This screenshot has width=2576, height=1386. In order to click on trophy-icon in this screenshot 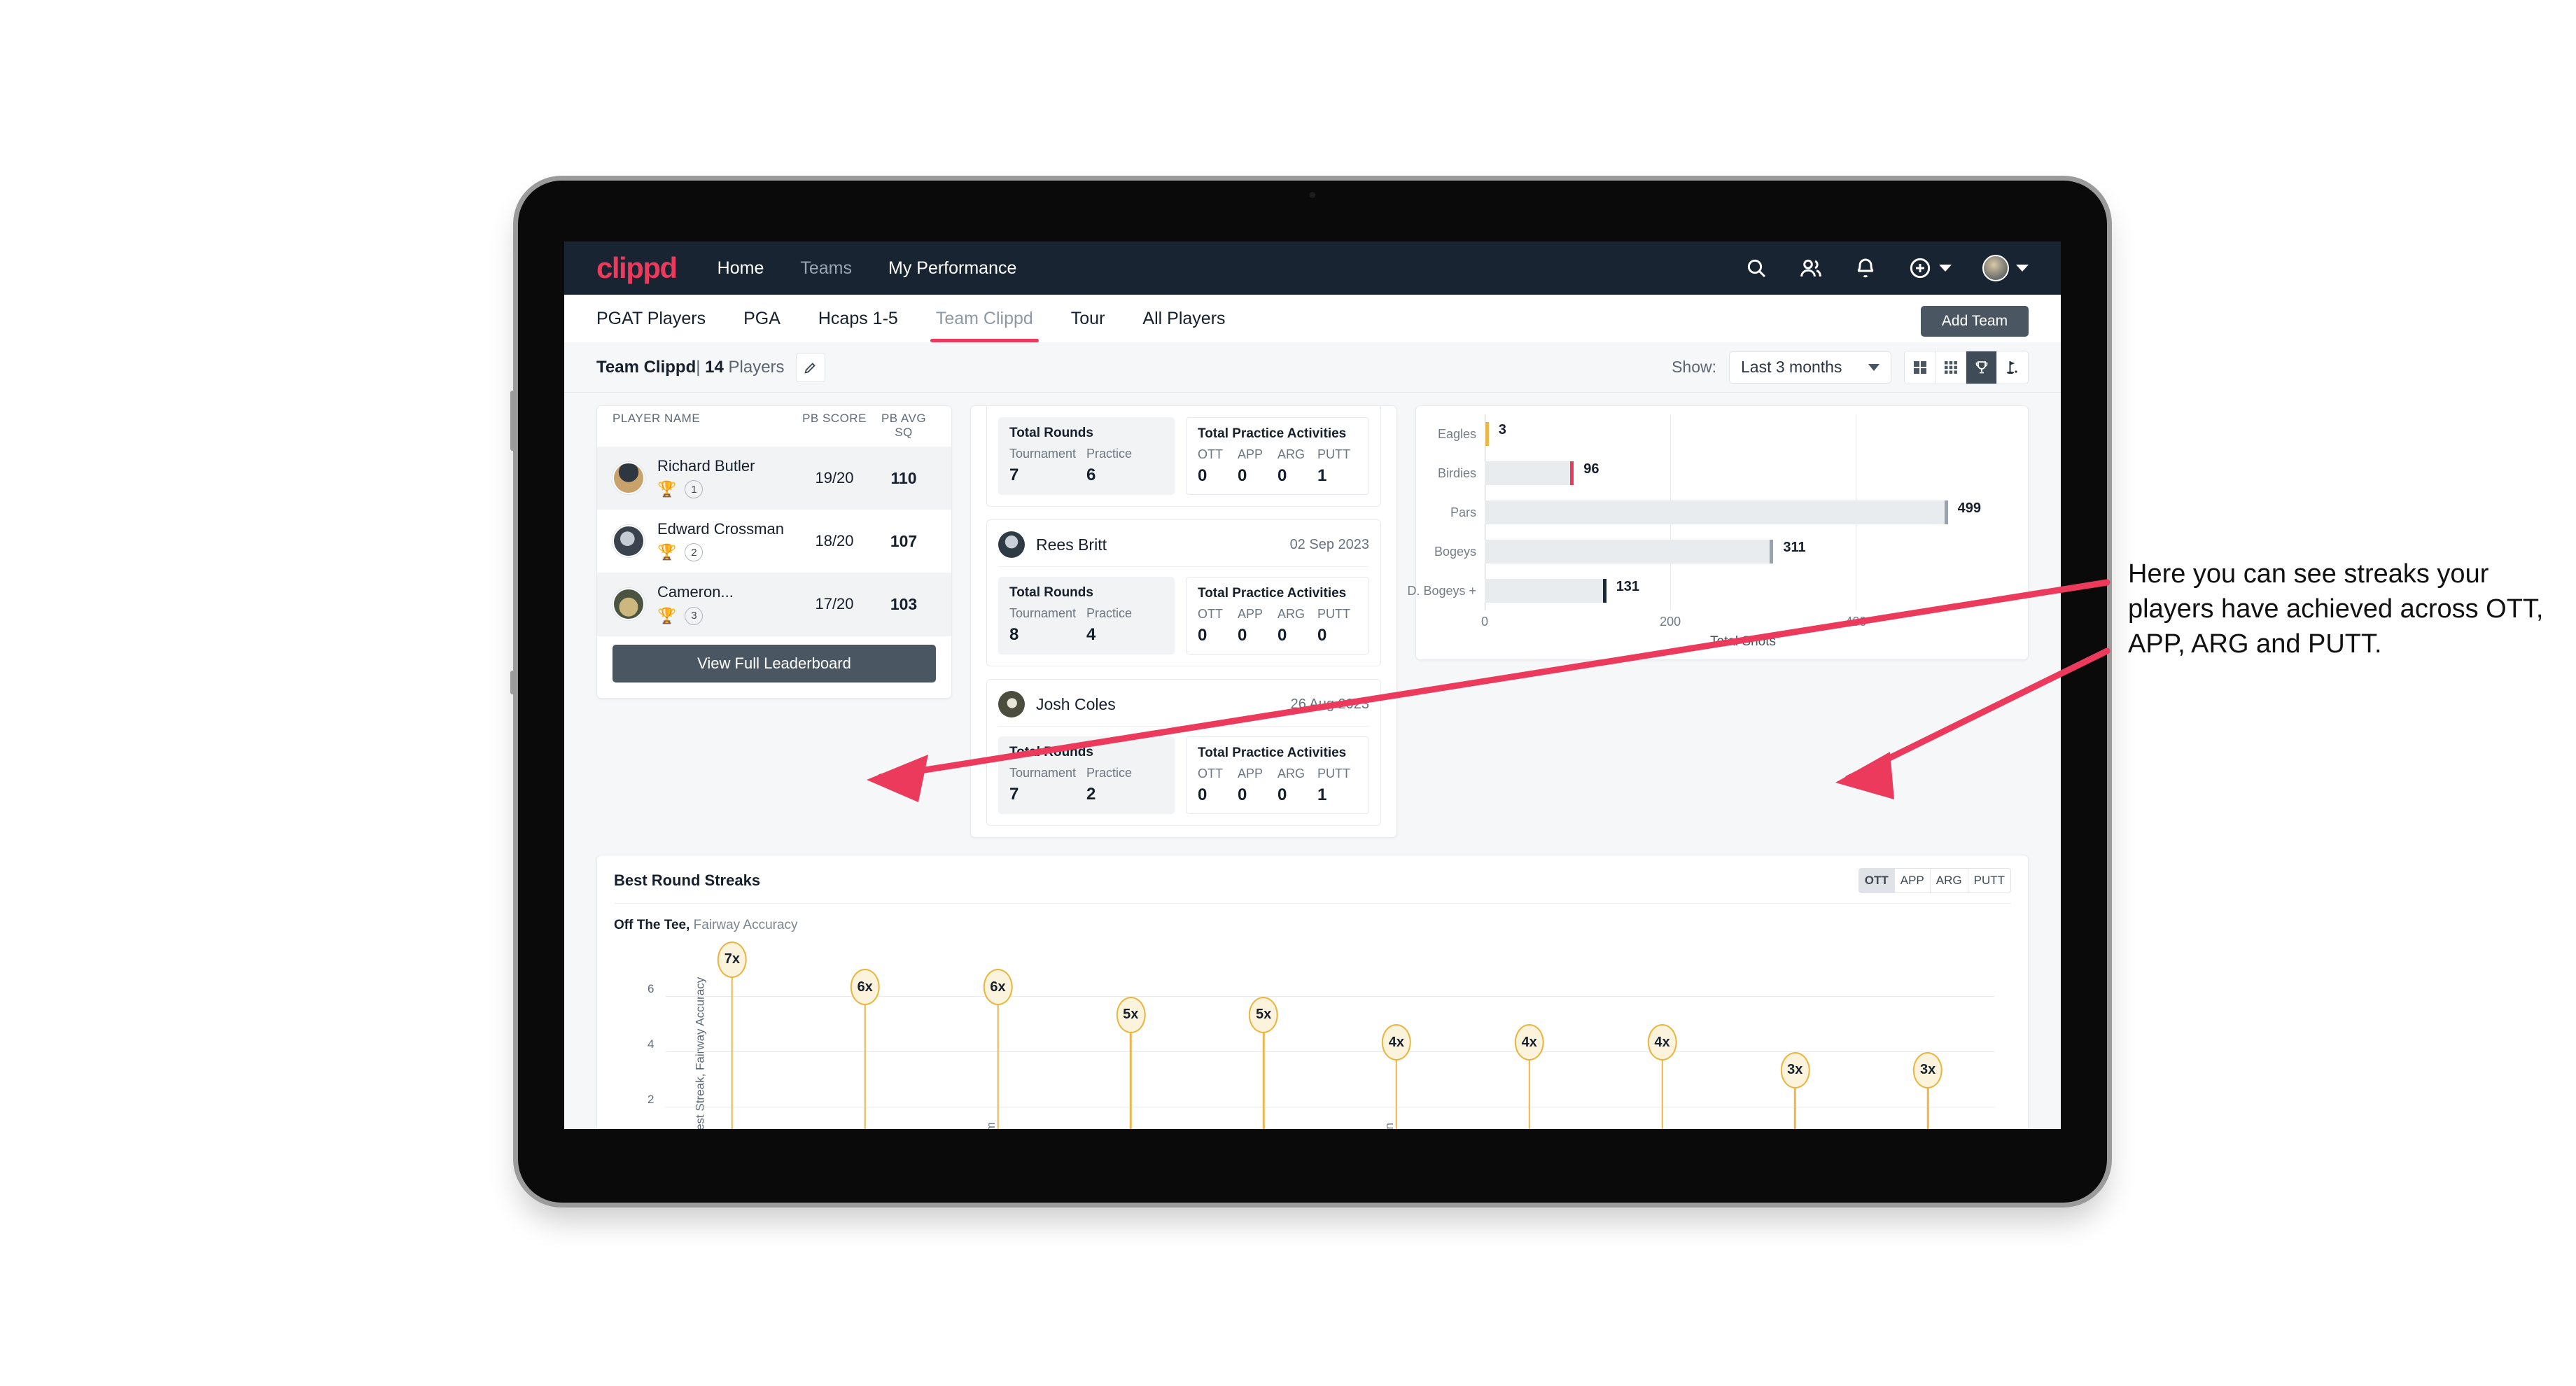, I will do `click(1981, 367)`.